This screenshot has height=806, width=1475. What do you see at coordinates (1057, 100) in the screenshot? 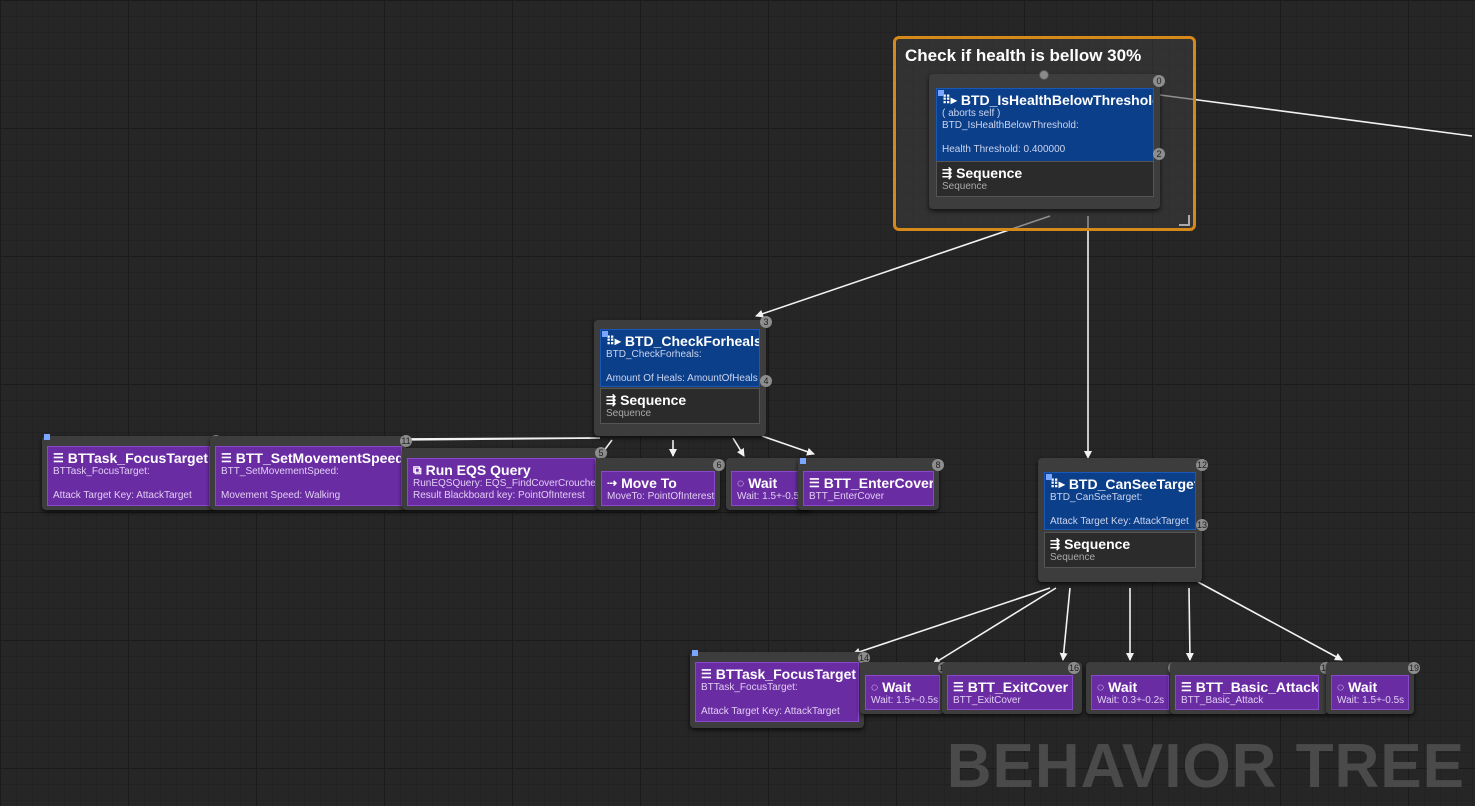
I see `decorator-title: BTD_IsHealthBelowThreshold` at bounding box center [1057, 100].